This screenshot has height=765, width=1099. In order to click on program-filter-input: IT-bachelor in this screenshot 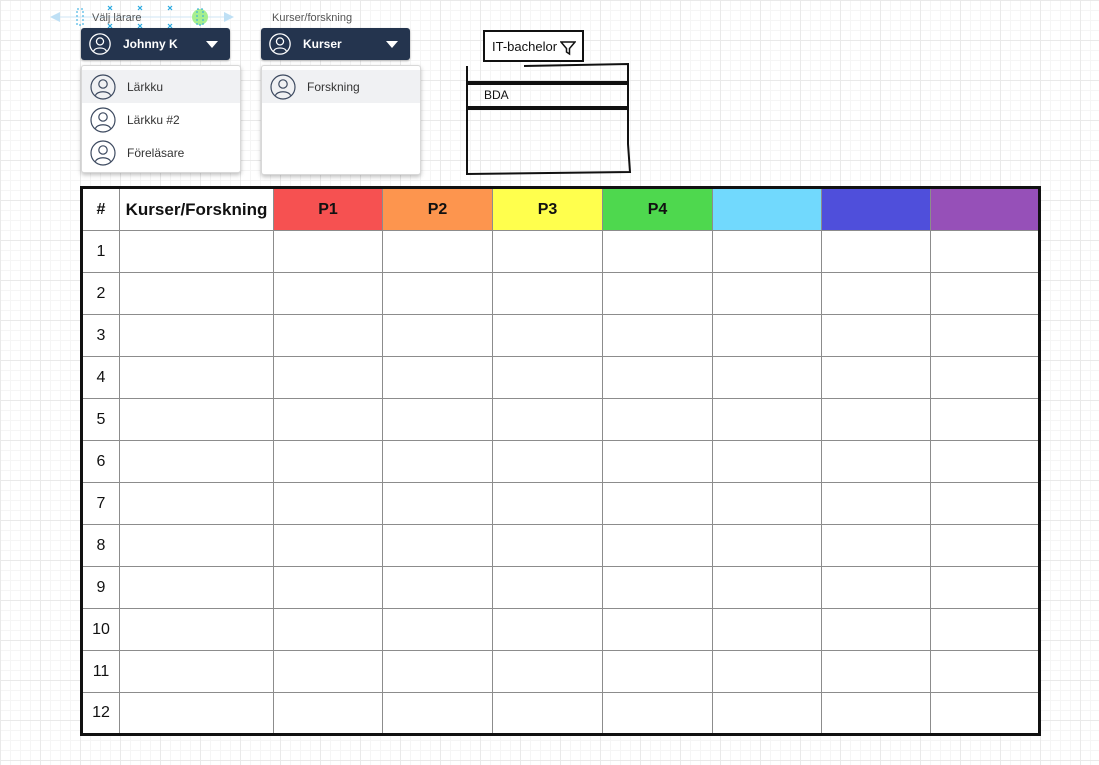, I will do `click(533, 46)`.